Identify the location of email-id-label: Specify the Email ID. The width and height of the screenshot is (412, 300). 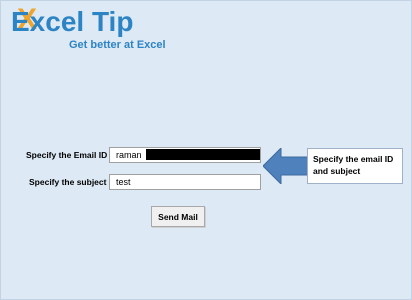
(67, 155).